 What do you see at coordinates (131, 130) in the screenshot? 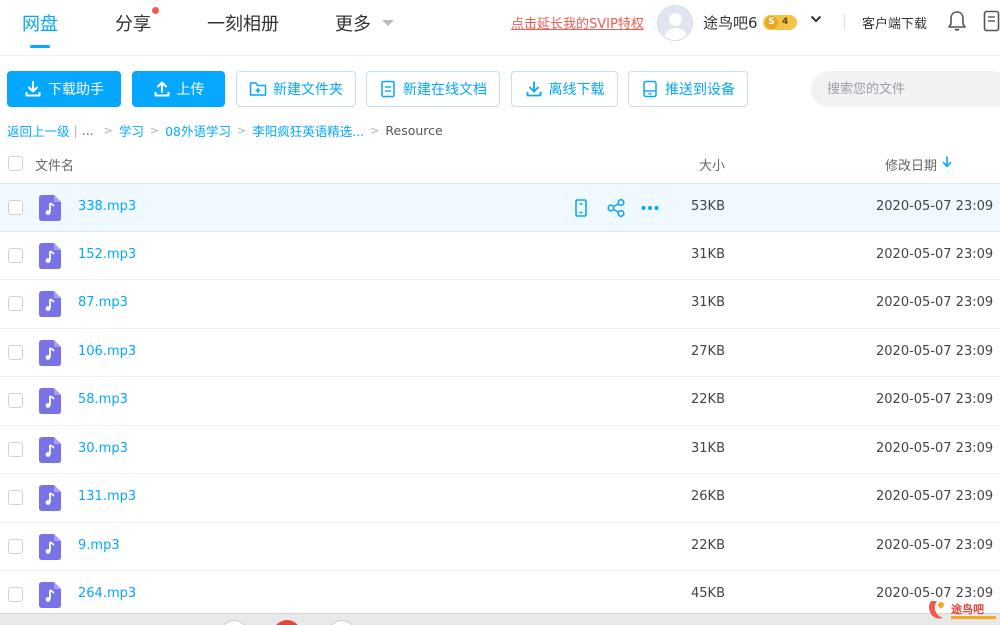
I see `breadcrumb-item: 学习` at bounding box center [131, 130].